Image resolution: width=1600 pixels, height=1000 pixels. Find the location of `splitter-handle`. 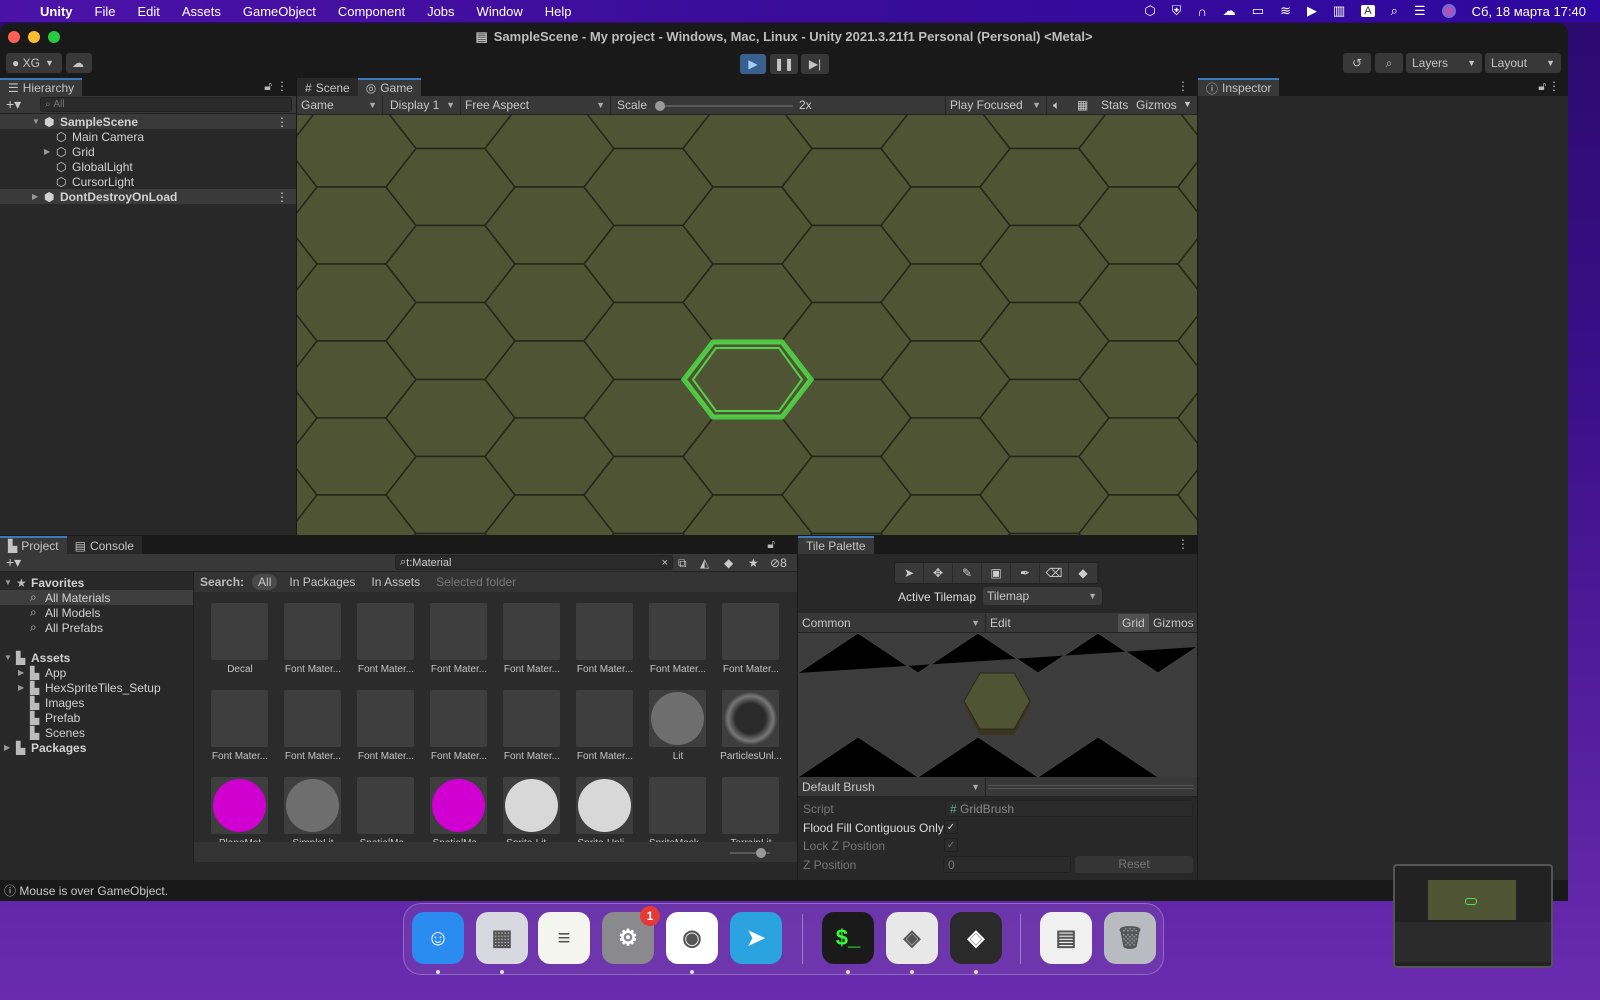

splitter-handle is located at coordinates (1090, 787).